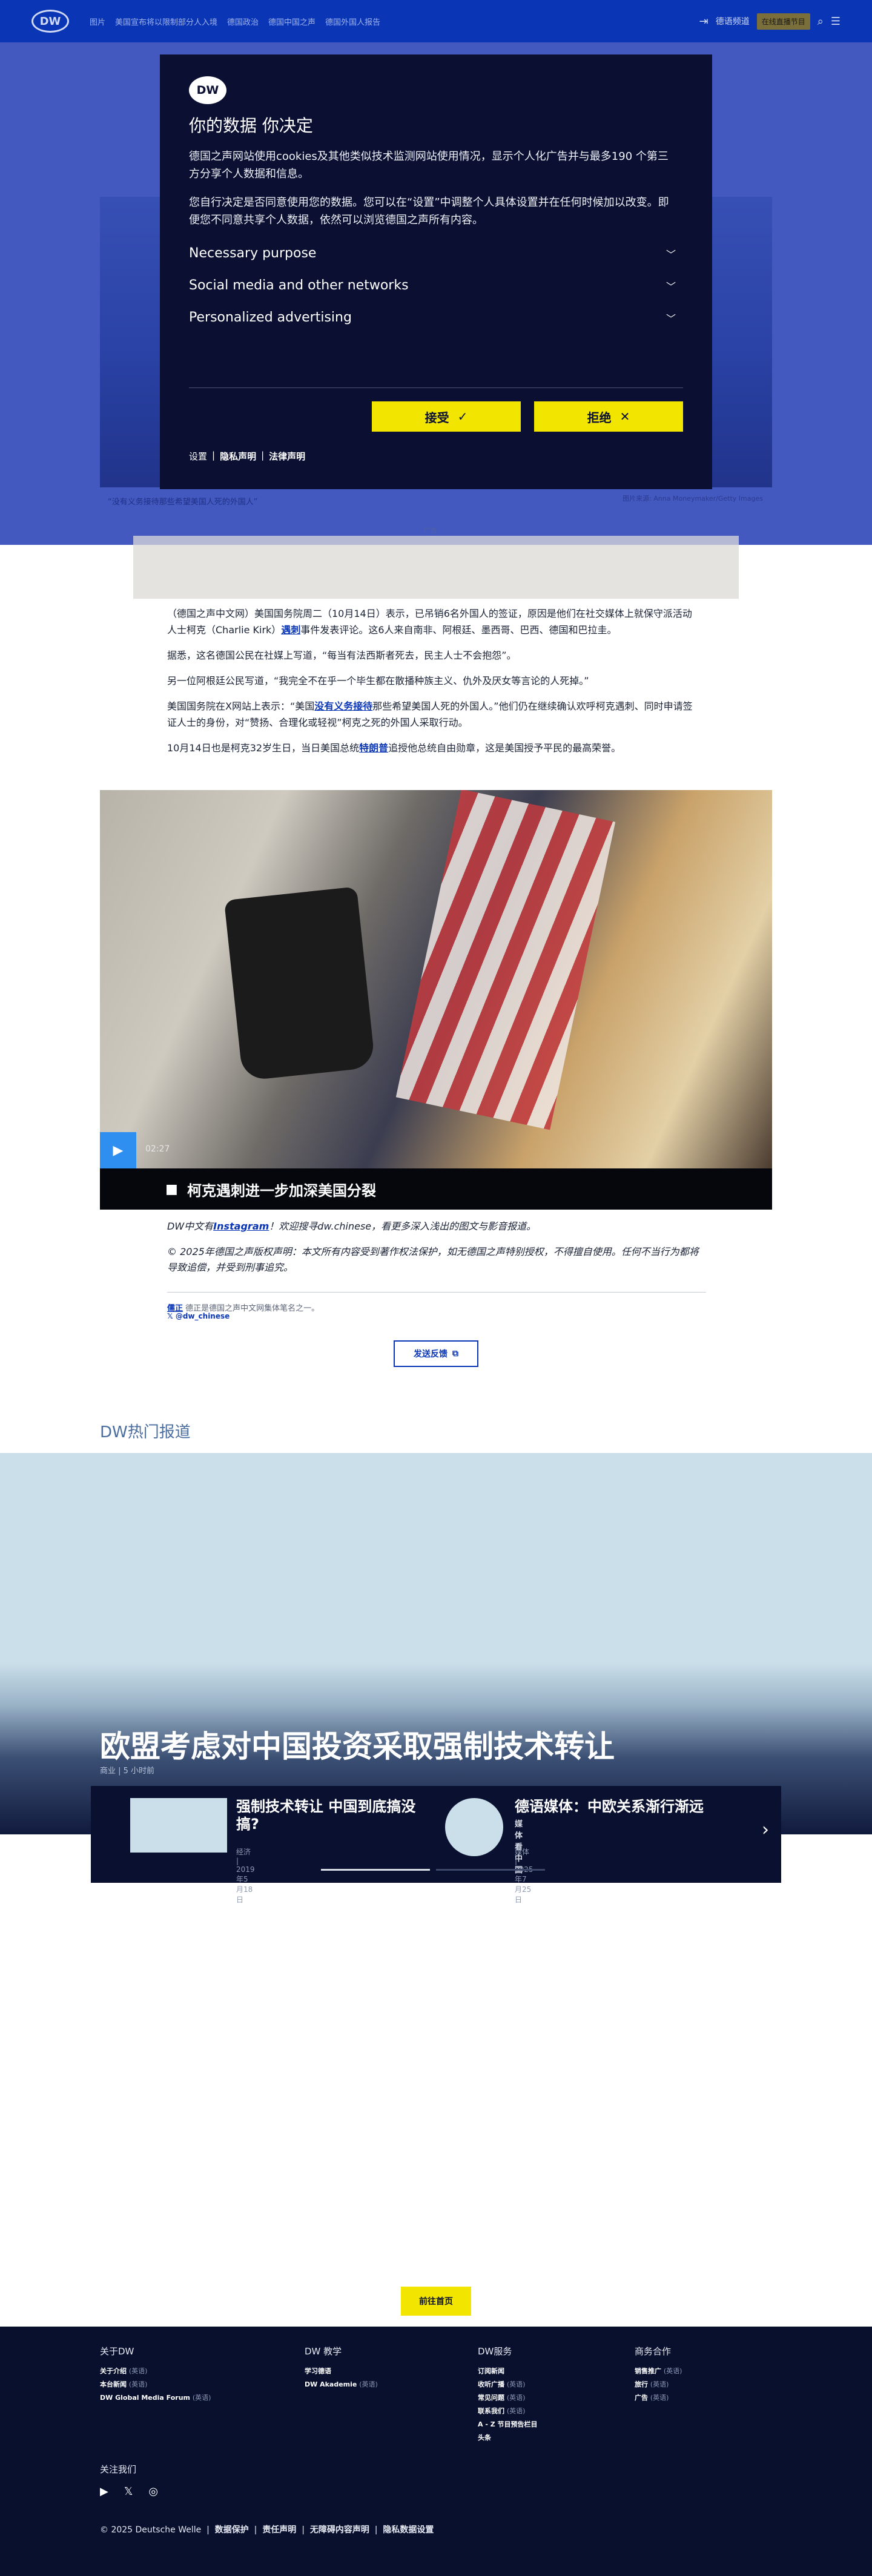 The image size is (872, 2576). What do you see at coordinates (508, 2424) in the screenshot?
I see `footer-link: A - Z 节目预告栏目` at bounding box center [508, 2424].